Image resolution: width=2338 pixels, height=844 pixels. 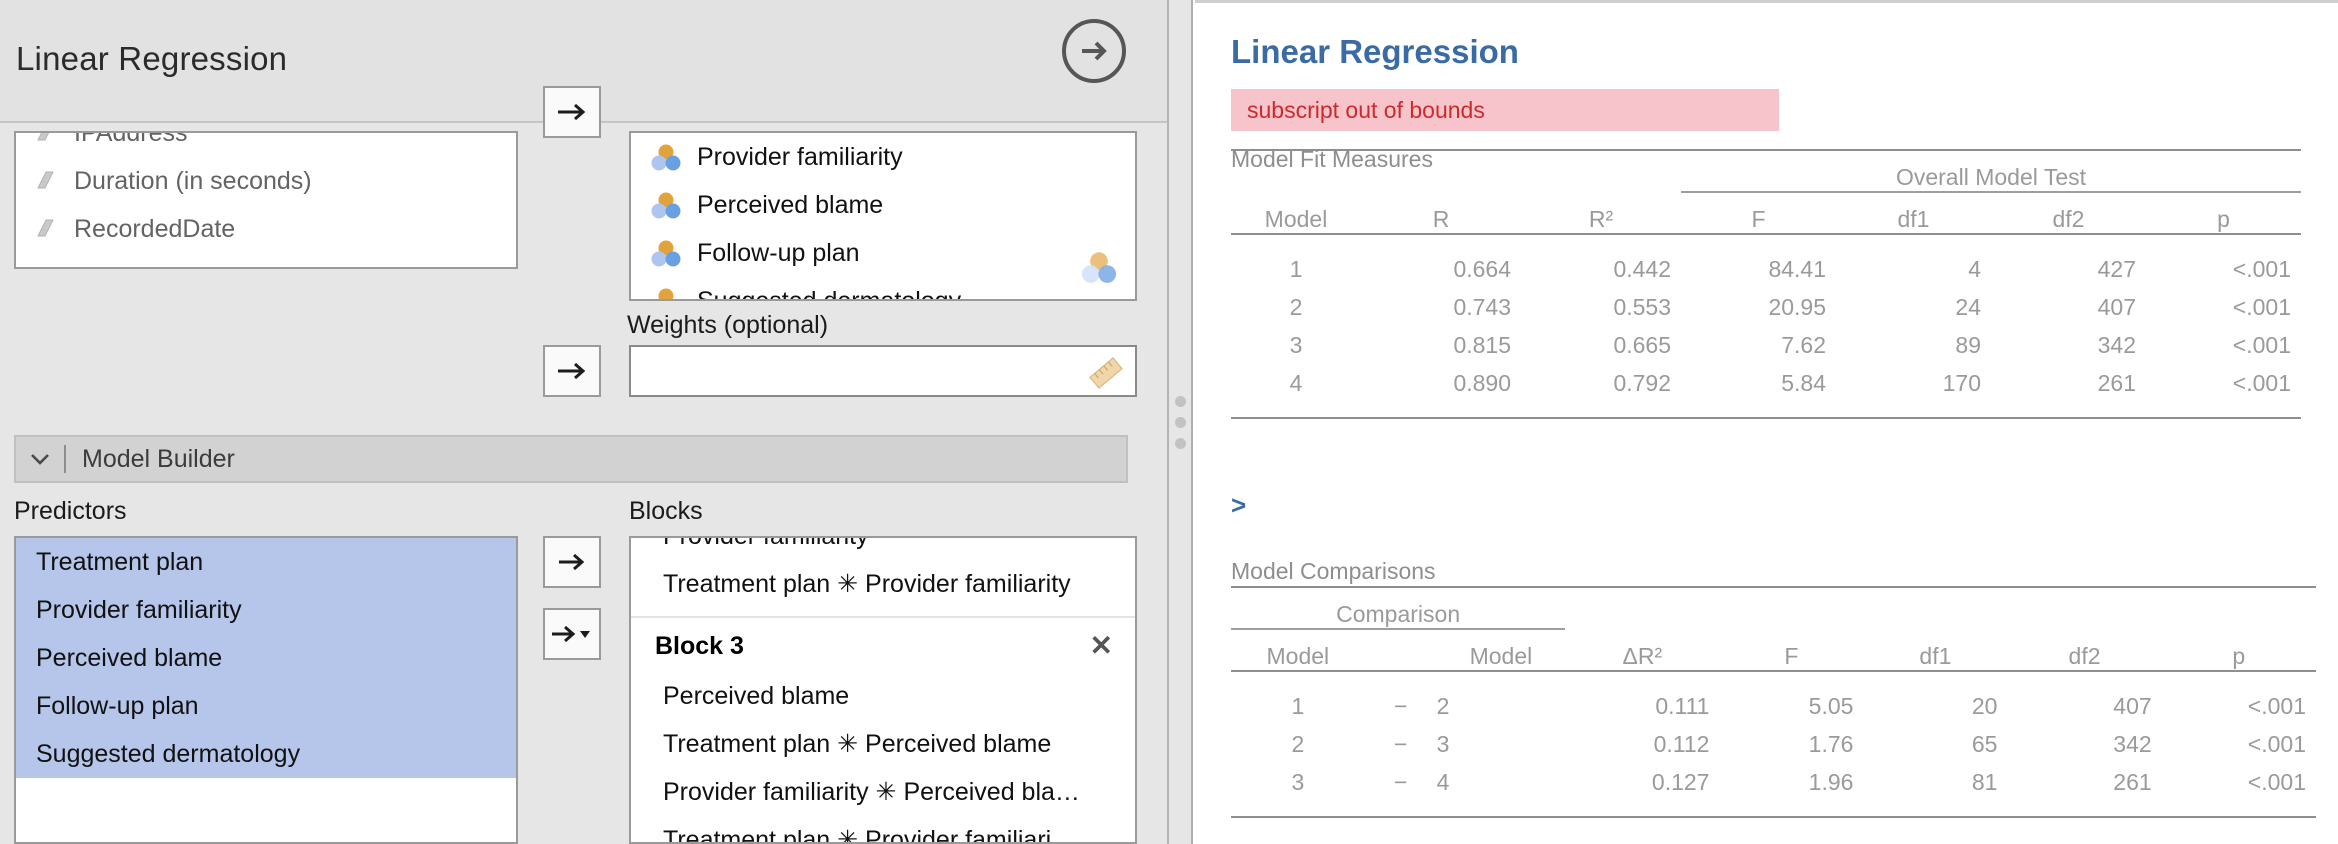 I want to click on results-title: Linear Regression, so click(x=1375, y=51).